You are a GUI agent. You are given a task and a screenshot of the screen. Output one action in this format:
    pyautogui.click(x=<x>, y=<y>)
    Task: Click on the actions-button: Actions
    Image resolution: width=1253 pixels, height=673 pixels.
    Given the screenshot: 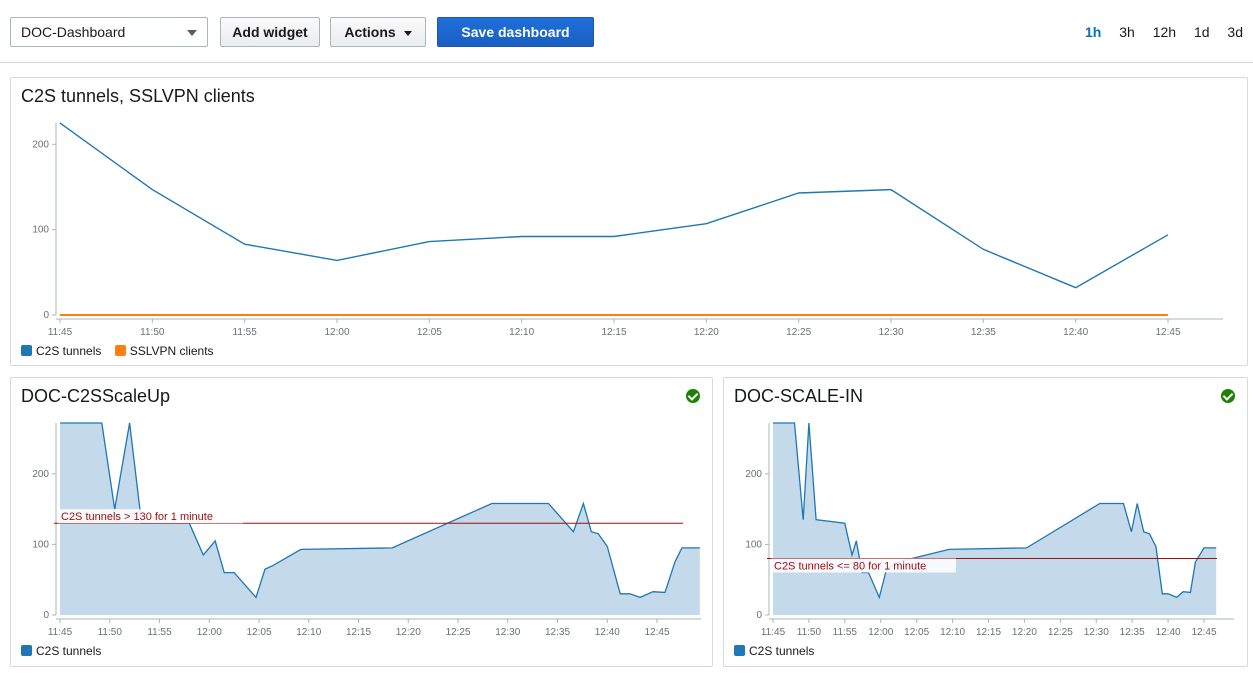 What is the action you would take?
    pyautogui.click(x=378, y=32)
    